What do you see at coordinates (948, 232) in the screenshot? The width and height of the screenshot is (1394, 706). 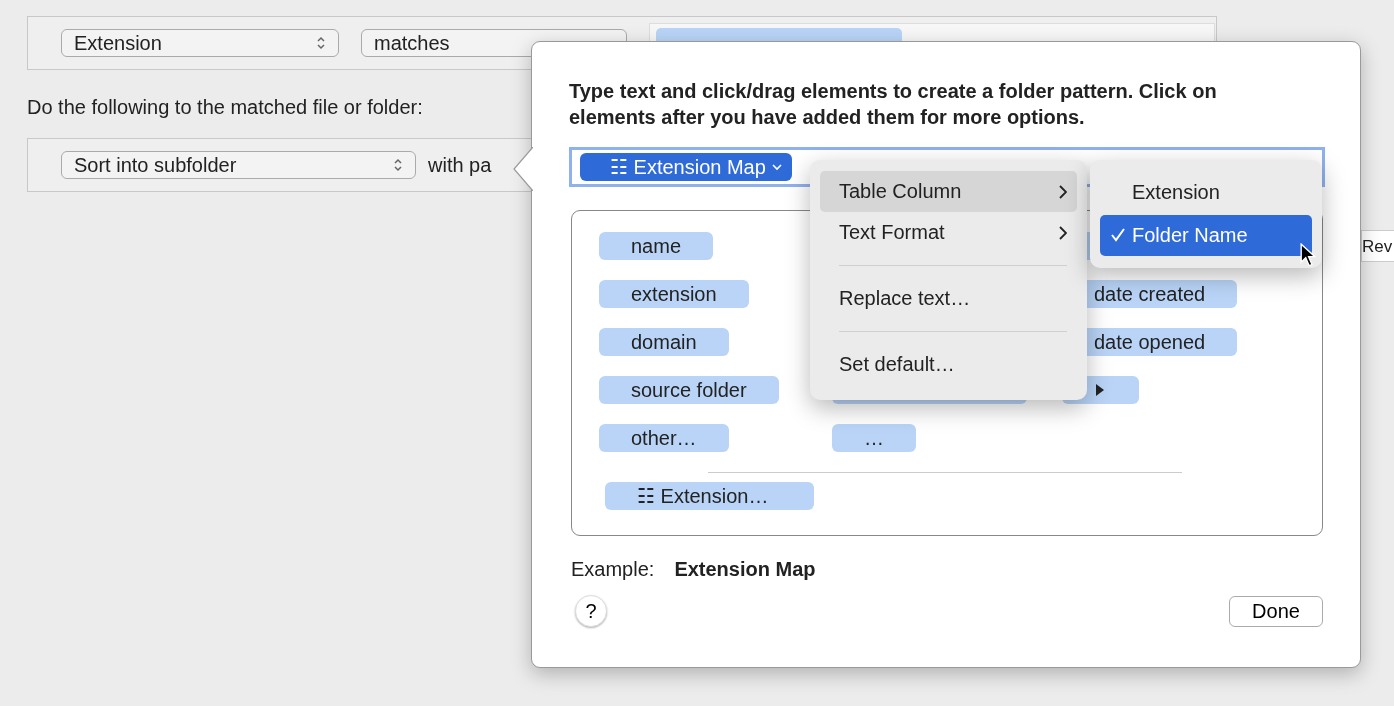 I see `menu-item: Text Format` at bounding box center [948, 232].